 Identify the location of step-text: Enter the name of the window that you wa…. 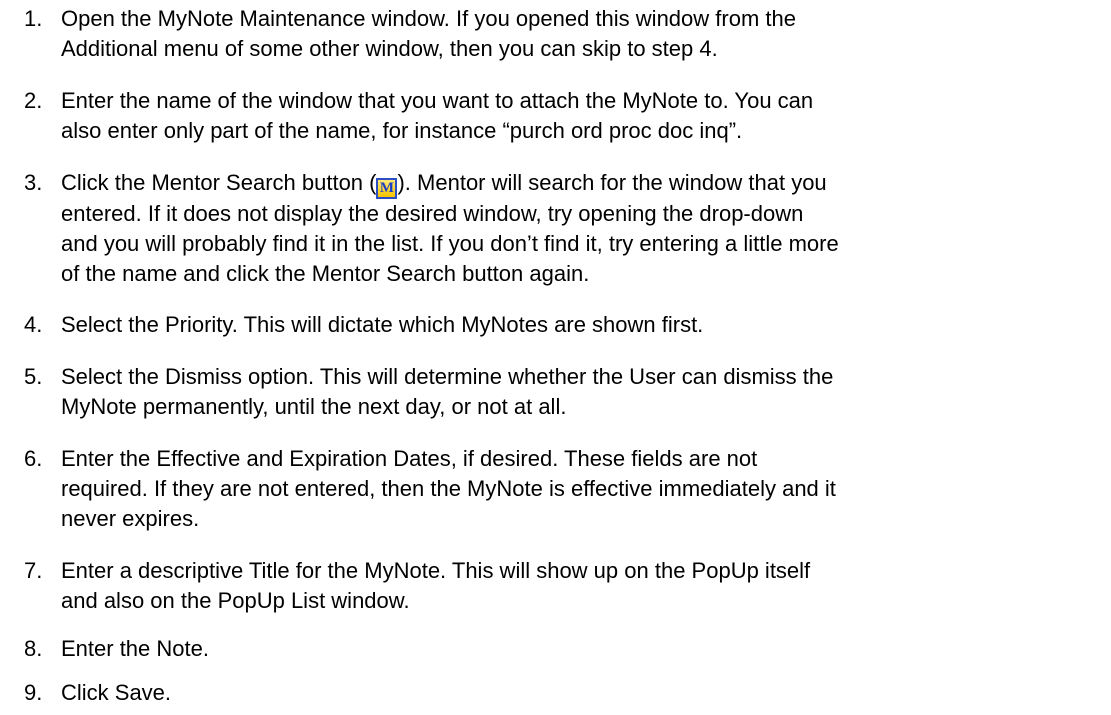
(586, 116).